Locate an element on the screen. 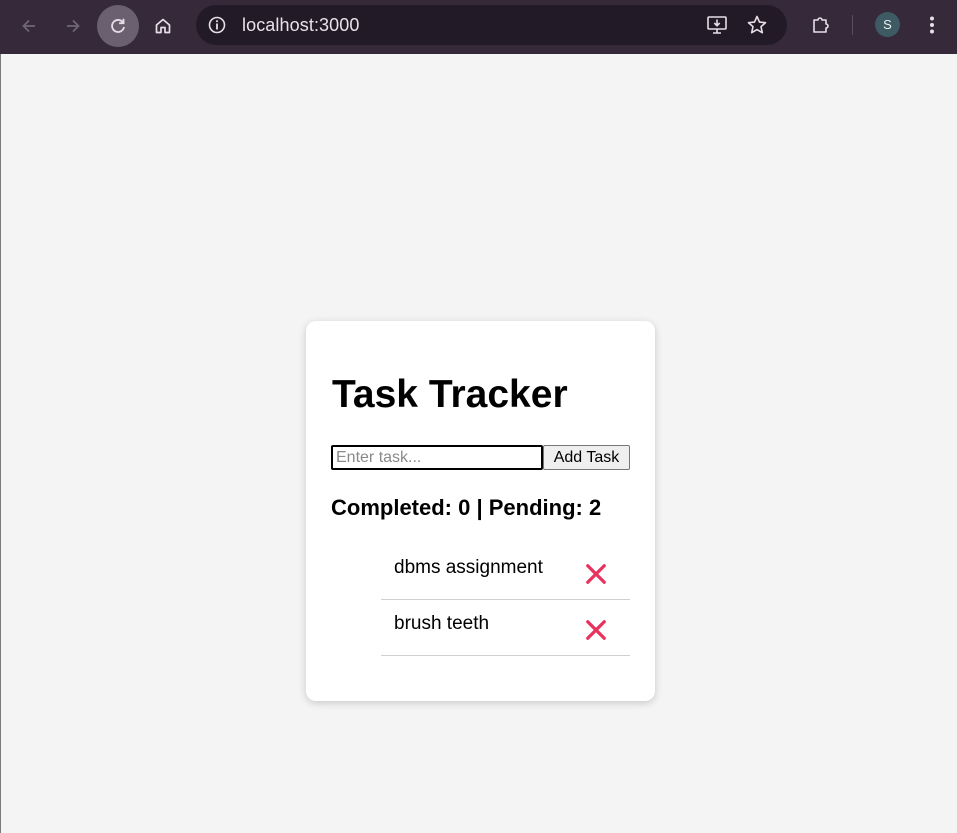  task-list: dbms assignment brush teeth is located at coordinates (505, 600).